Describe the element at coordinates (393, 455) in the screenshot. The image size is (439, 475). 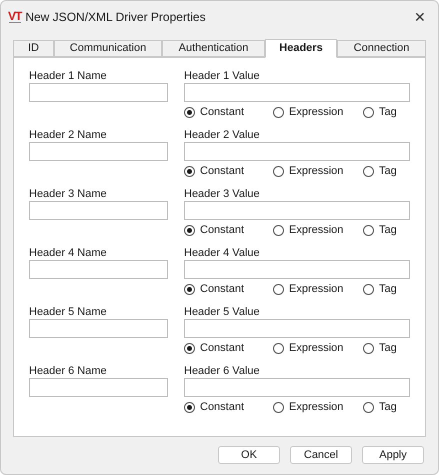
I see `dialog-button: Apply` at that location.